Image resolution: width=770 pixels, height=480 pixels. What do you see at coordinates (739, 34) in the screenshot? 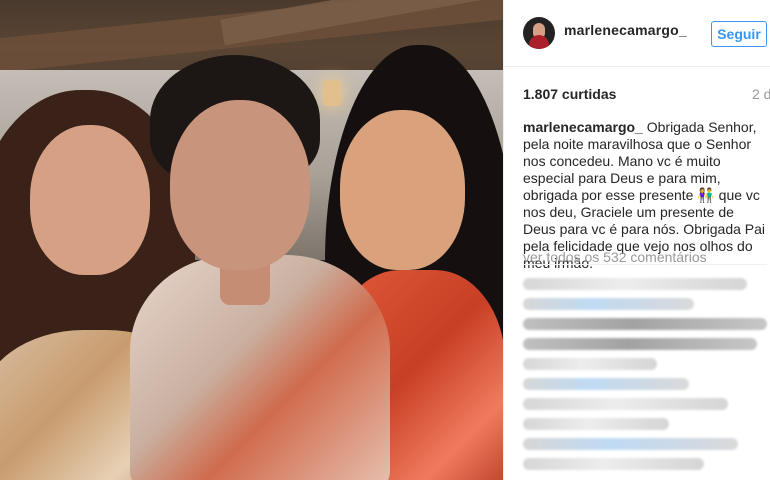
I see `follow-button: Seguir` at bounding box center [739, 34].